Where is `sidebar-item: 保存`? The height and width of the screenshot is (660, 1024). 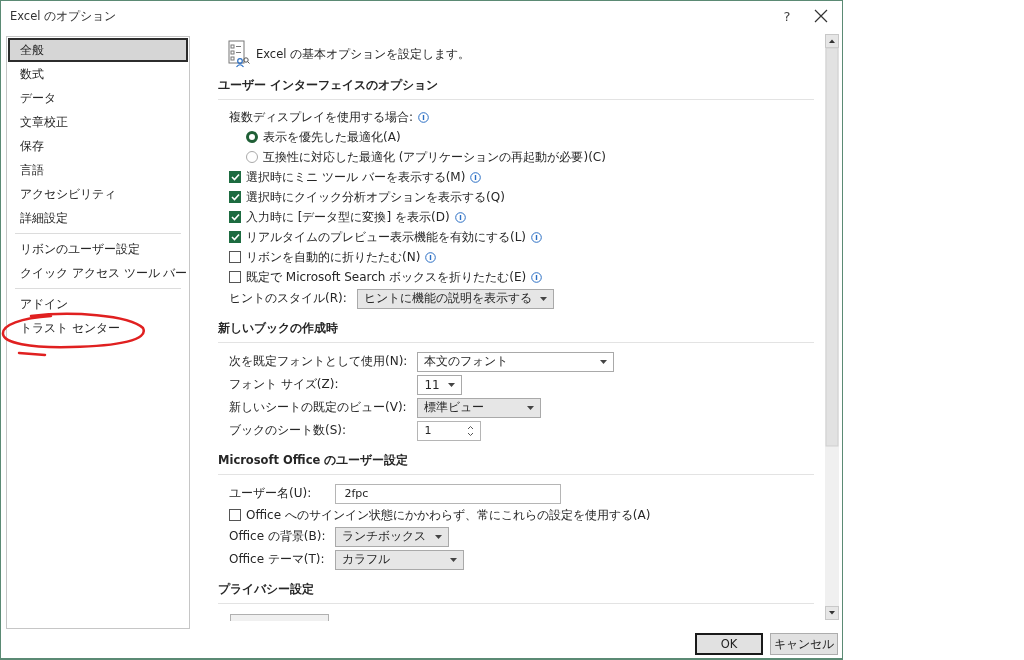
sidebar-item: 保存 is located at coordinates (98, 146).